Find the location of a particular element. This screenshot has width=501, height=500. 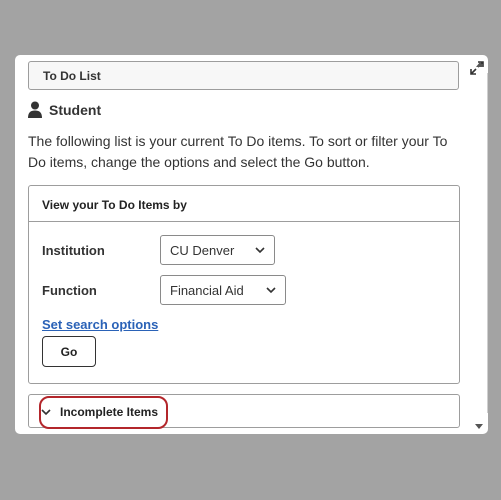

function-value: Financial Aid is located at coordinates (207, 290).